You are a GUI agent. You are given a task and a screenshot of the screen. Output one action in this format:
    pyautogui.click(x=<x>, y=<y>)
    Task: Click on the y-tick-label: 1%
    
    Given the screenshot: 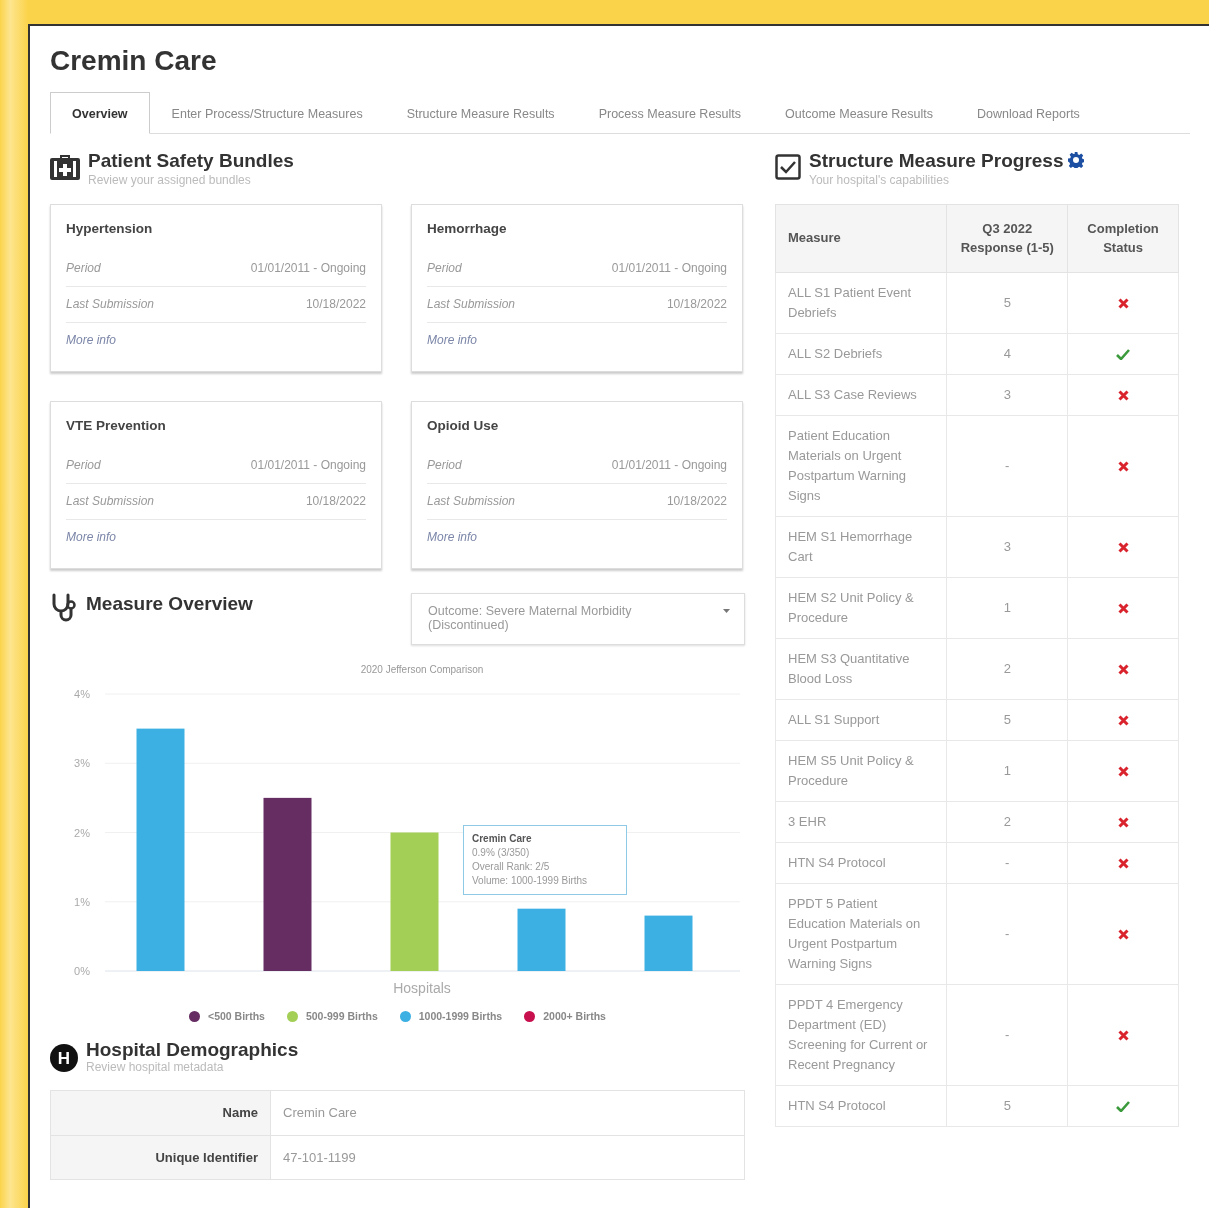 What is the action you would take?
    pyautogui.click(x=82, y=901)
    